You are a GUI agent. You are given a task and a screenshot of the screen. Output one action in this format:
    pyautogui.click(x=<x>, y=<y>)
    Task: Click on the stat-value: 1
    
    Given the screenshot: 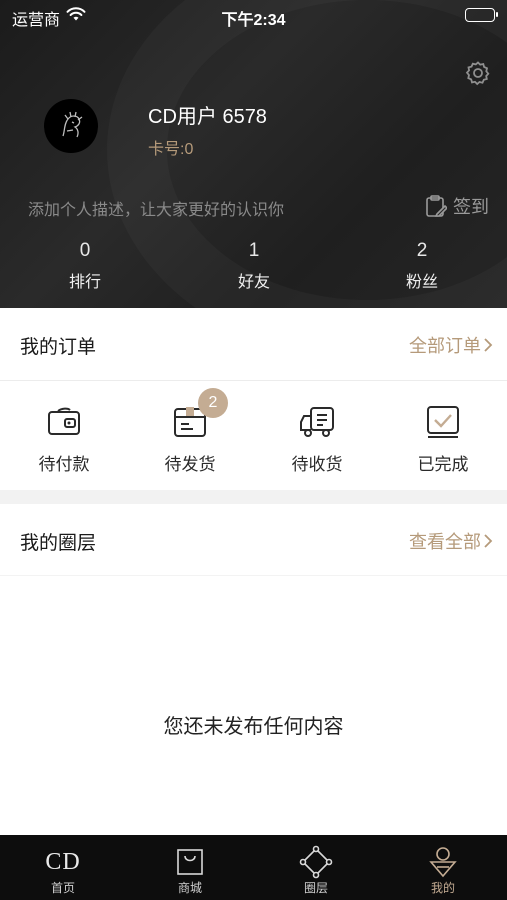 What is the action you would take?
    pyautogui.click(x=254, y=250)
    